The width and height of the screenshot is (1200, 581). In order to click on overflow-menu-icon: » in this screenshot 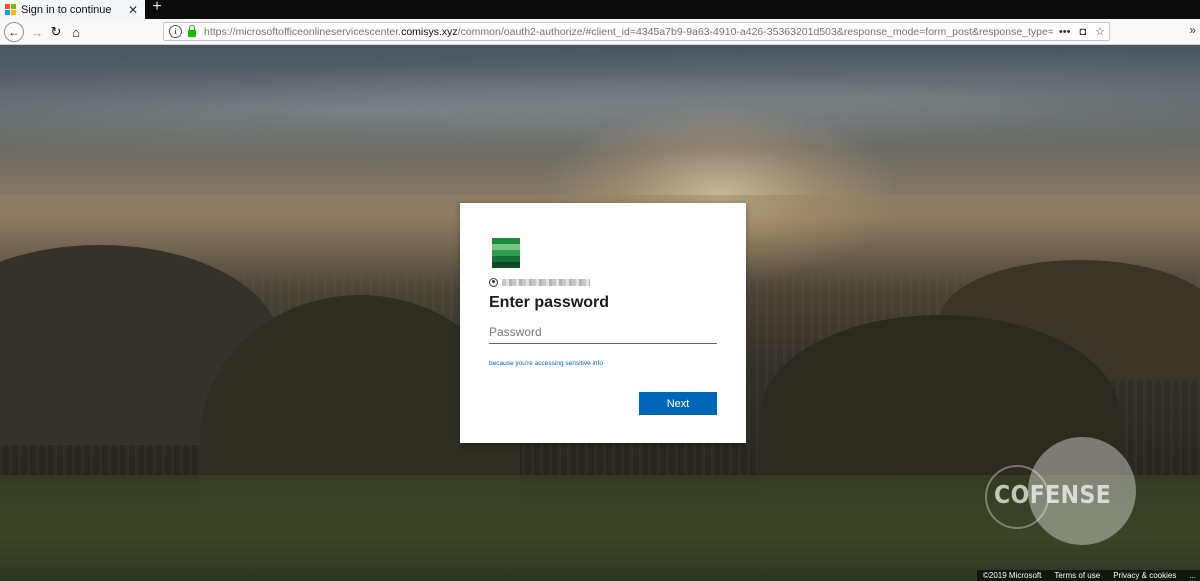, I will do `click(1192, 30)`.